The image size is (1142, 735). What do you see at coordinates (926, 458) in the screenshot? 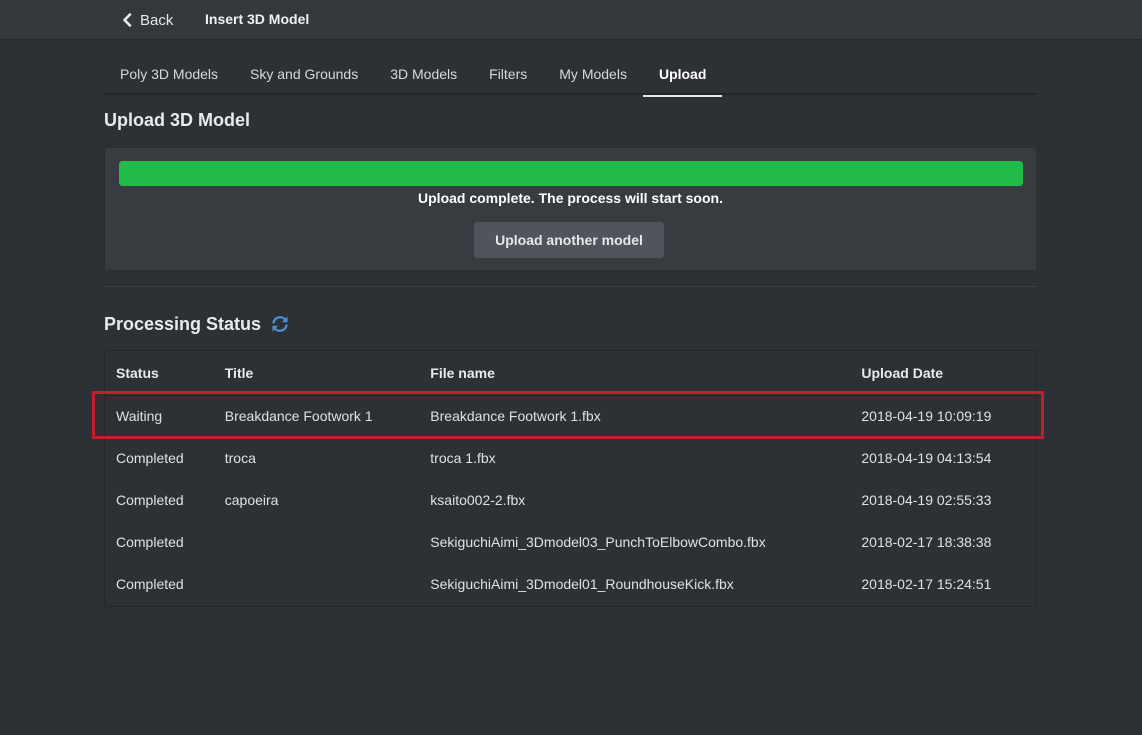
I see `cell-upload-date: 2018-04-19 04:13:54` at bounding box center [926, 458].